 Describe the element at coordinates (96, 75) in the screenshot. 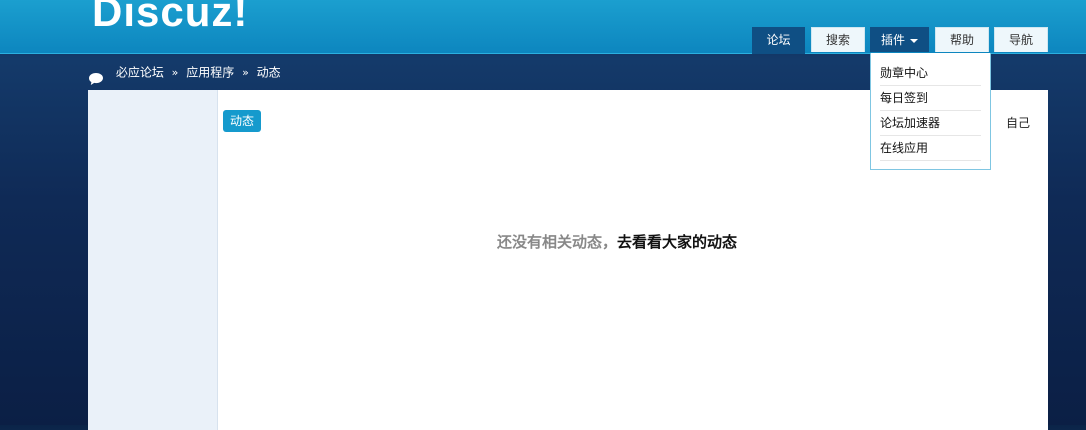

I see `speech-bubble-icon` at that location.